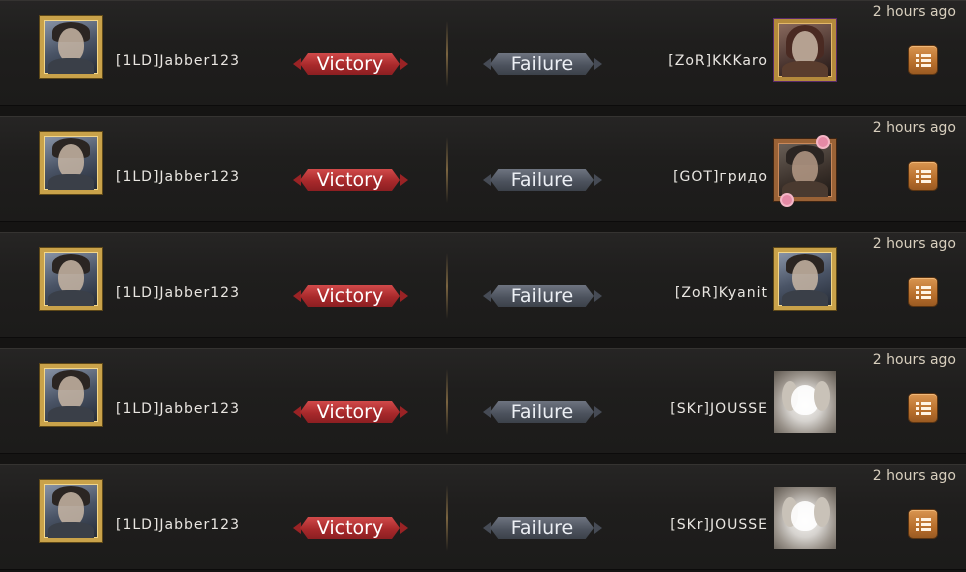 This screenshot has width=966, height=572. Describe the element at coordinates (718, 61) in the screenshot. I see `right-player-name: [ZoR]KKKaro` at that location.